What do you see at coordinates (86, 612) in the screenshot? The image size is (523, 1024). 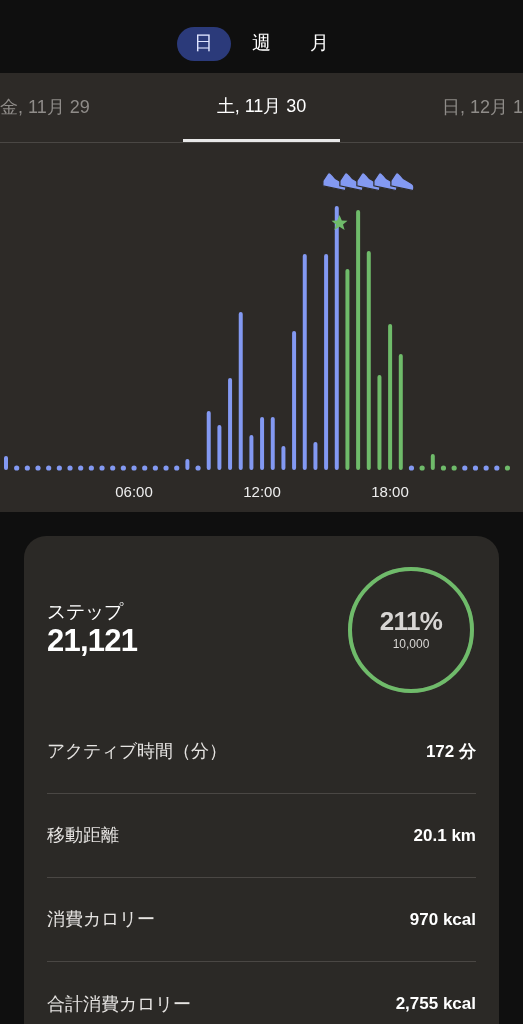 I see `steps-title: ステップ` at bounding box center [86, 612].